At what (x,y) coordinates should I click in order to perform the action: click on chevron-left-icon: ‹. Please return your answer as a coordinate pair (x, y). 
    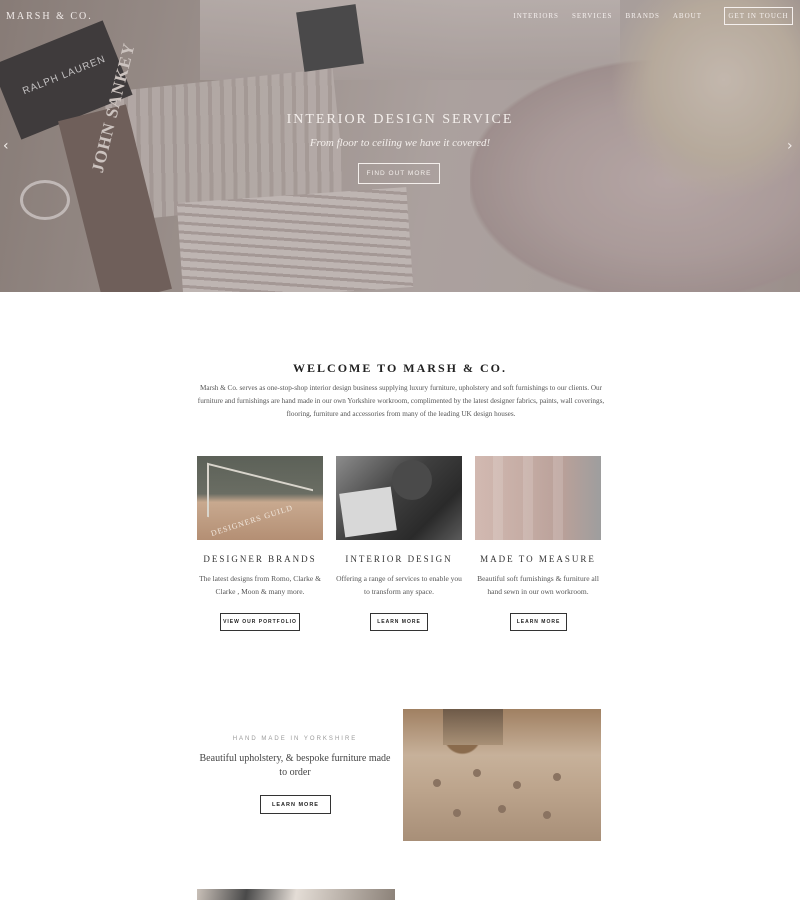
    Looking at the image, I should click on (6, 146).